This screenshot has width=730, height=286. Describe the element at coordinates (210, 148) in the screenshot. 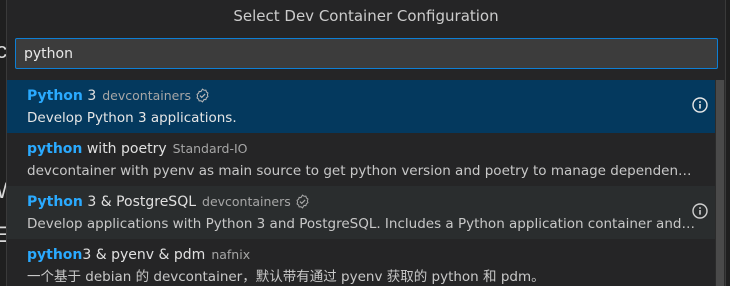

I see `item-publisher: Standard-IO` at that location.